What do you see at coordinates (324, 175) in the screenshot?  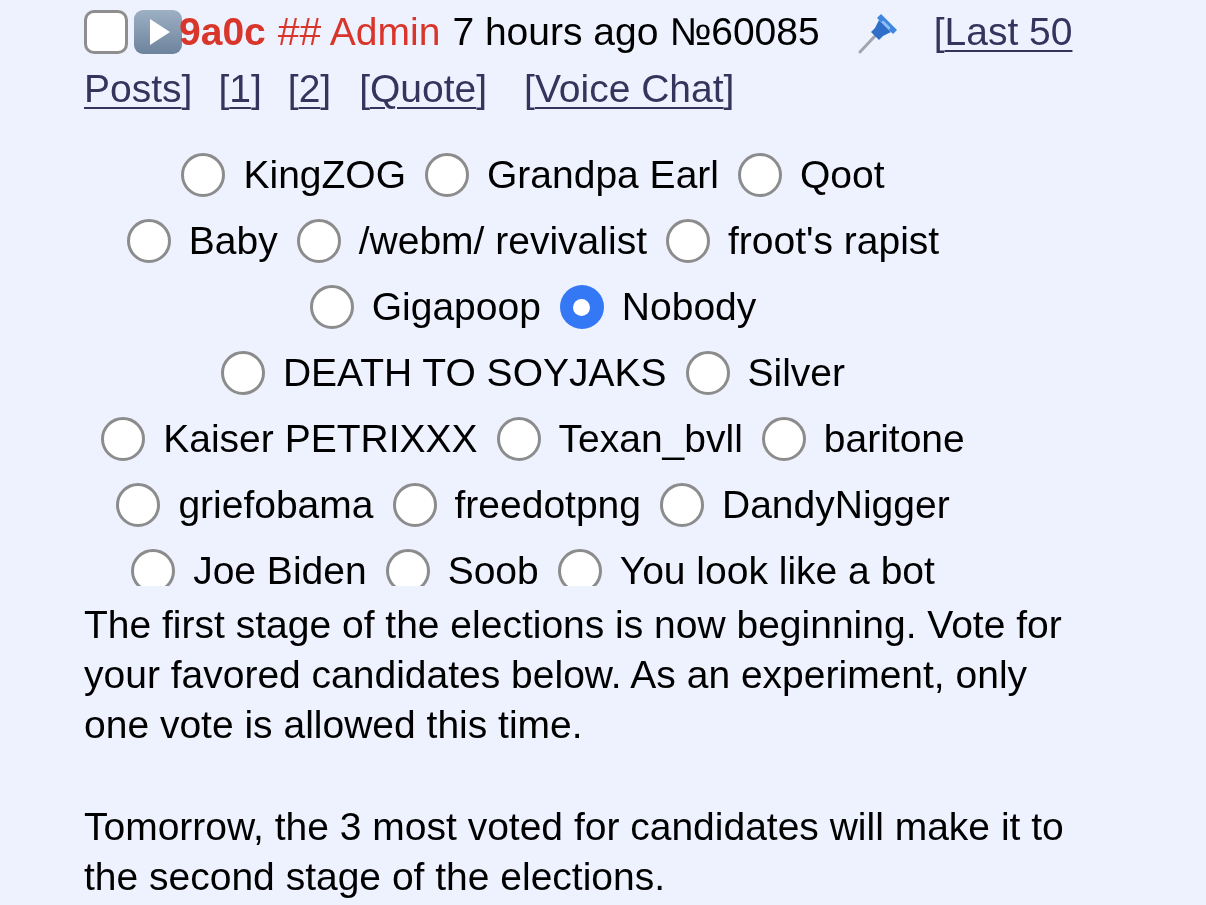 I see `option-label: KingZOG` at bounding box center [324, 175].